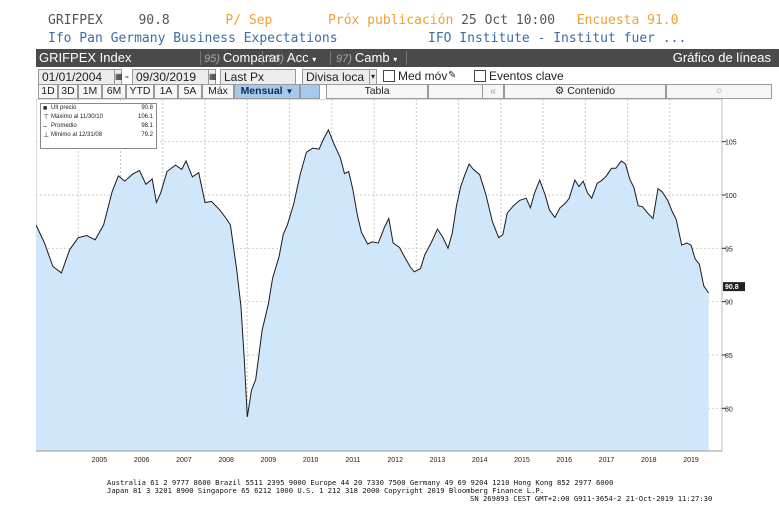 Image resolution: width=779 pixels, height=523 pixels. Describe the element at coordinates (100, 460) in the screenshot. I see `x-tick-label: 2005` at that location.